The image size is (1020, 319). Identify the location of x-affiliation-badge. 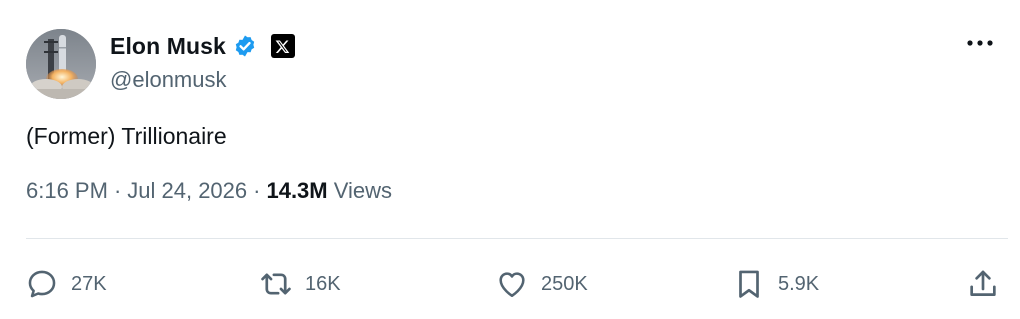
(282, 46).